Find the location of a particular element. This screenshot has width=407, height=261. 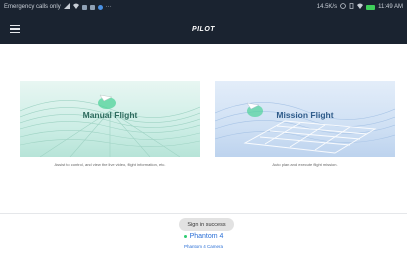

manual-flight-title: Manual Flight is located at coordinates (110, 115).